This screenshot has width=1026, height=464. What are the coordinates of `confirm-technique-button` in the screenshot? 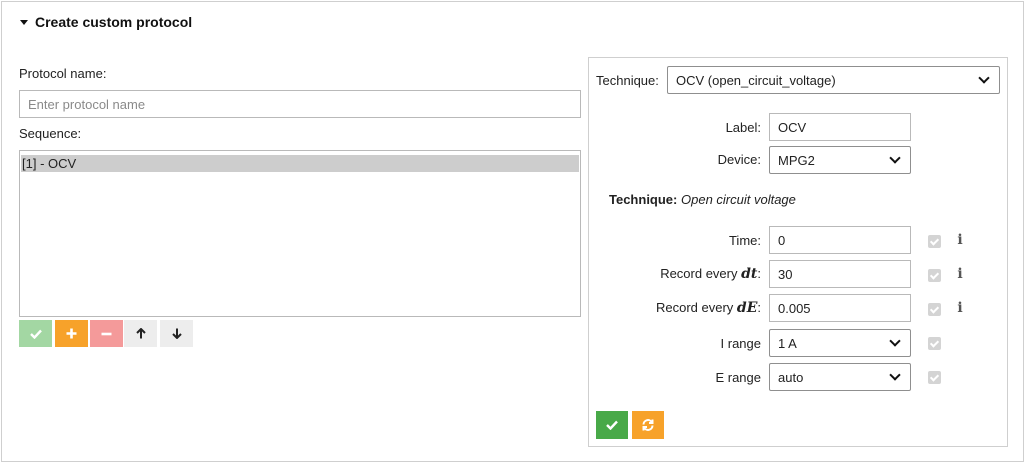 It's located at (612, 425).